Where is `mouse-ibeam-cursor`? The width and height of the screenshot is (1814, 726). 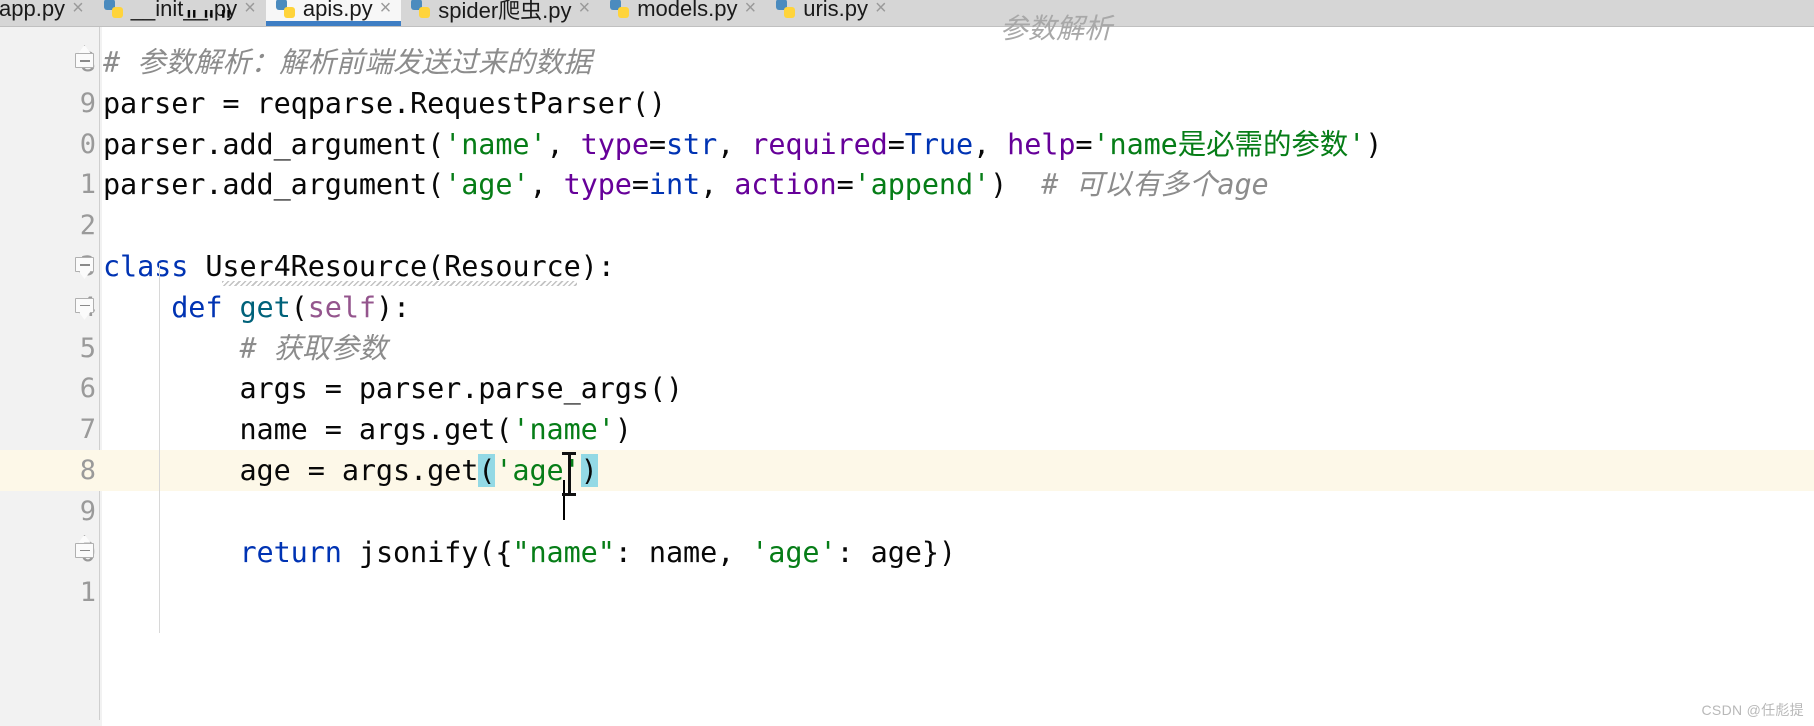
mouse-ibeam-cursor is located at coordinates (569, 474).